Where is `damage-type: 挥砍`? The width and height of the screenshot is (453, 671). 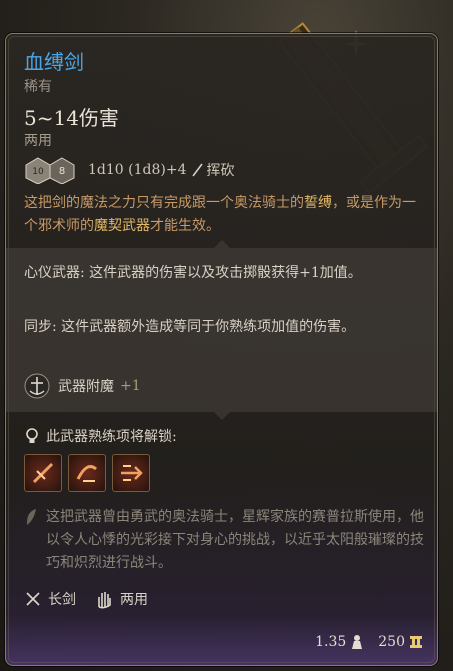
damage-type: 挥砍 is located at coordinates (220, 171).